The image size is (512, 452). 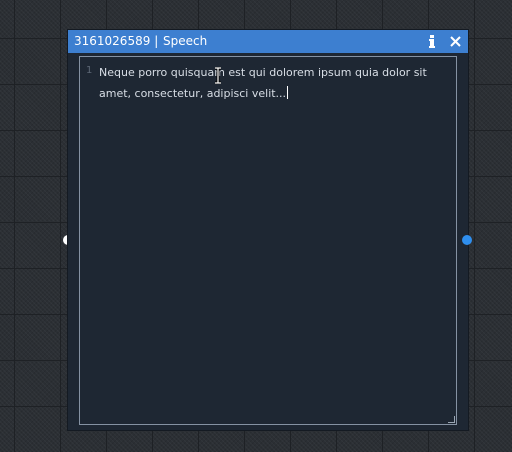 What do you see at coordinates (451, 419) in the screenshot?
I see `resize-handle` at bounding box center [451, 419].